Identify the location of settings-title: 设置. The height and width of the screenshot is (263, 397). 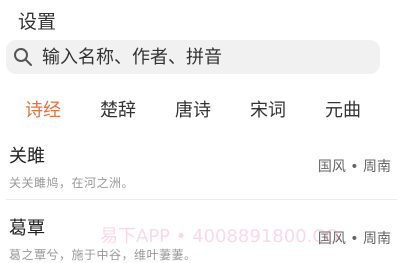
(37, 20).